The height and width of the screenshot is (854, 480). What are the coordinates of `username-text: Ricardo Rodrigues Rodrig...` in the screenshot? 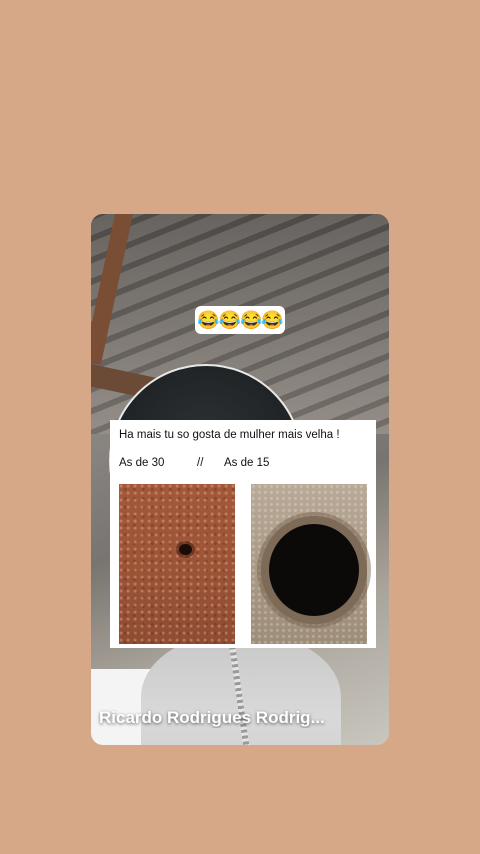 It's located at (212, 717).